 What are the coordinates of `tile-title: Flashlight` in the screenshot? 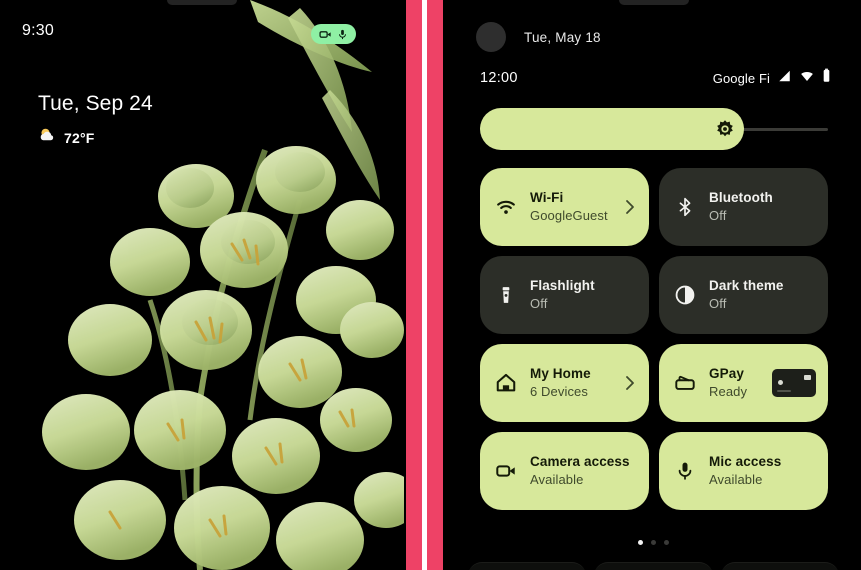 It's located at (562, 286).